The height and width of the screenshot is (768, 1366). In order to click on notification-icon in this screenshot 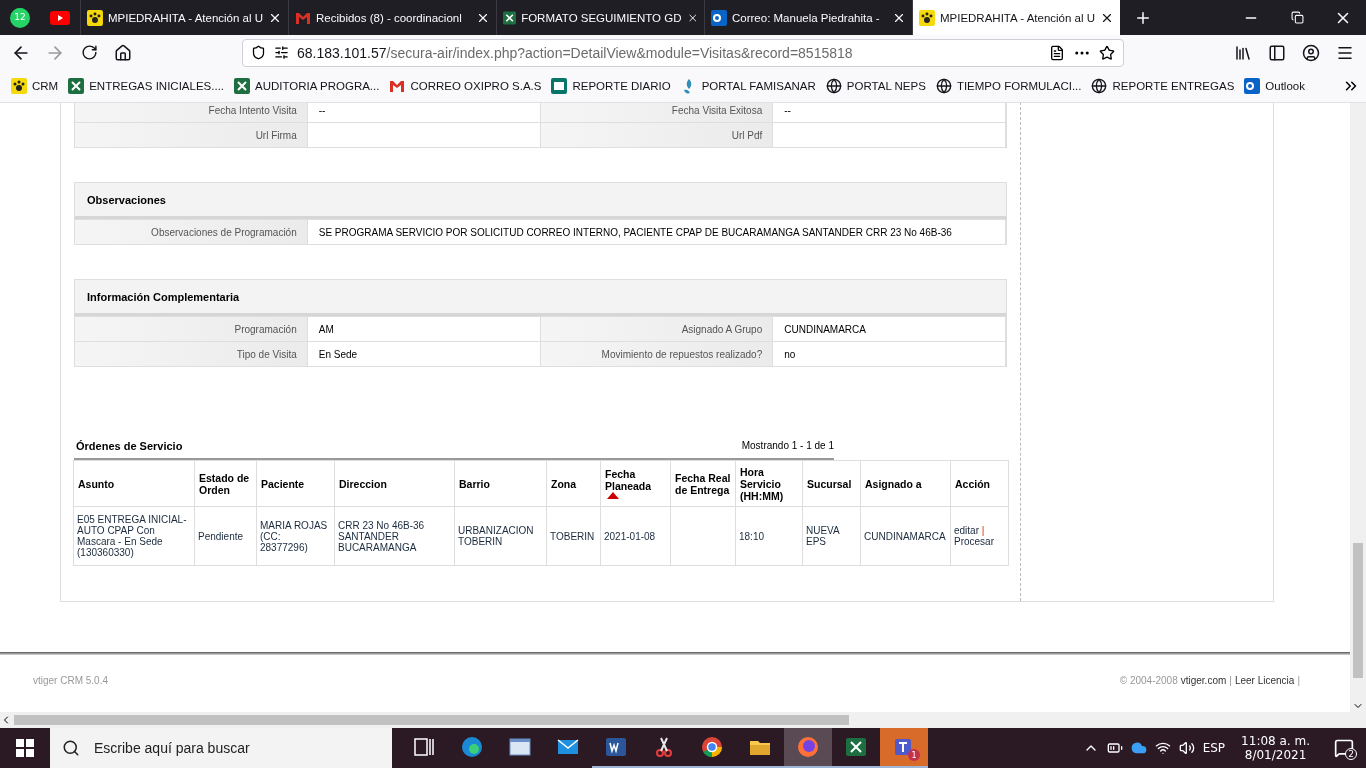, I will do `click(1344, 748)`.